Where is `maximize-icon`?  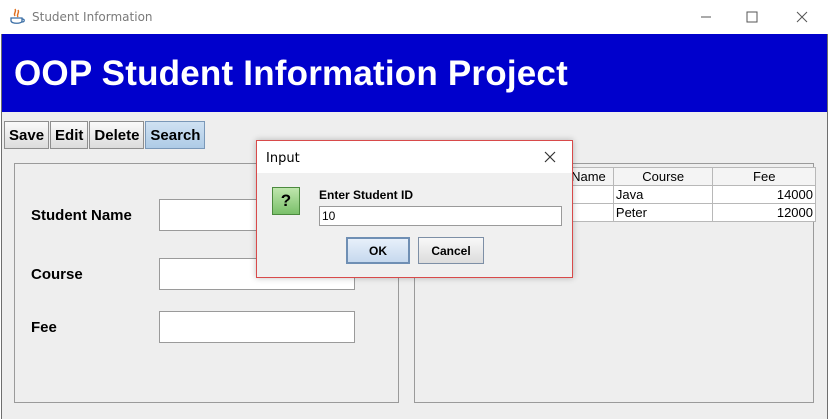
maximize-icon is located at coordinates (752, 17).